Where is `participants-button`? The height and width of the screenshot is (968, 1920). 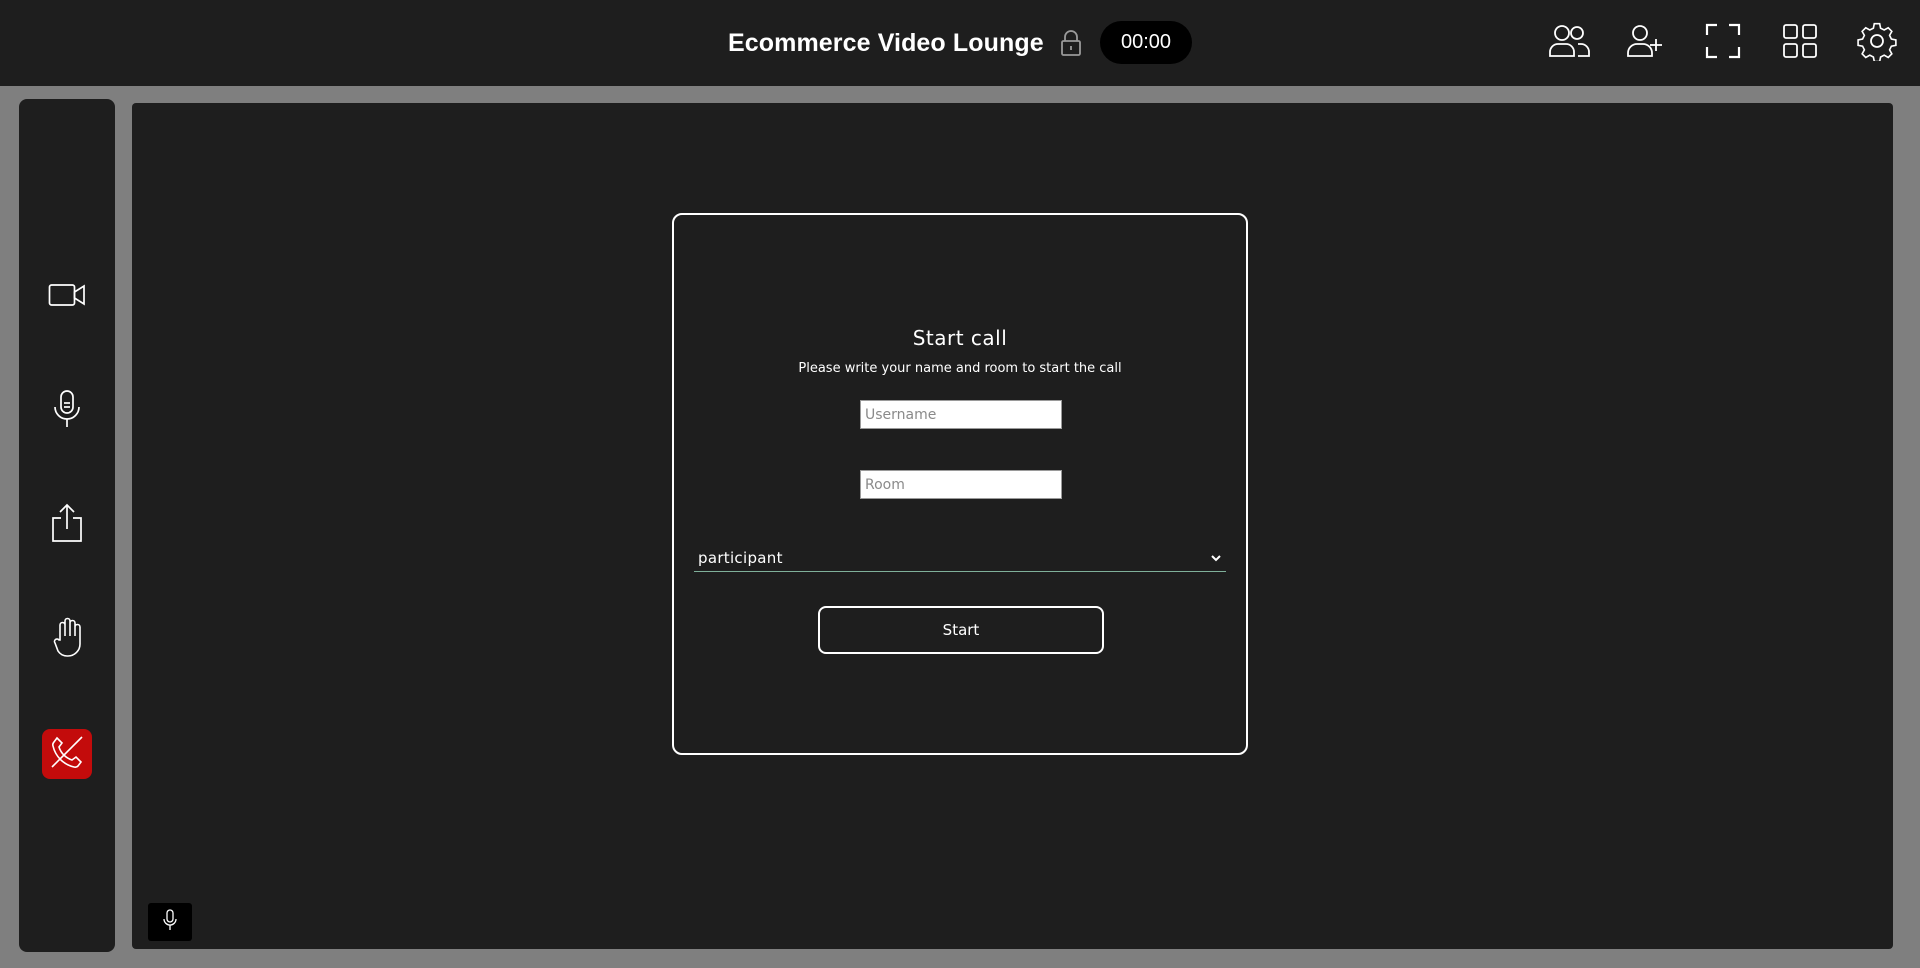 participants-button is located at coordinates (1569, 43).